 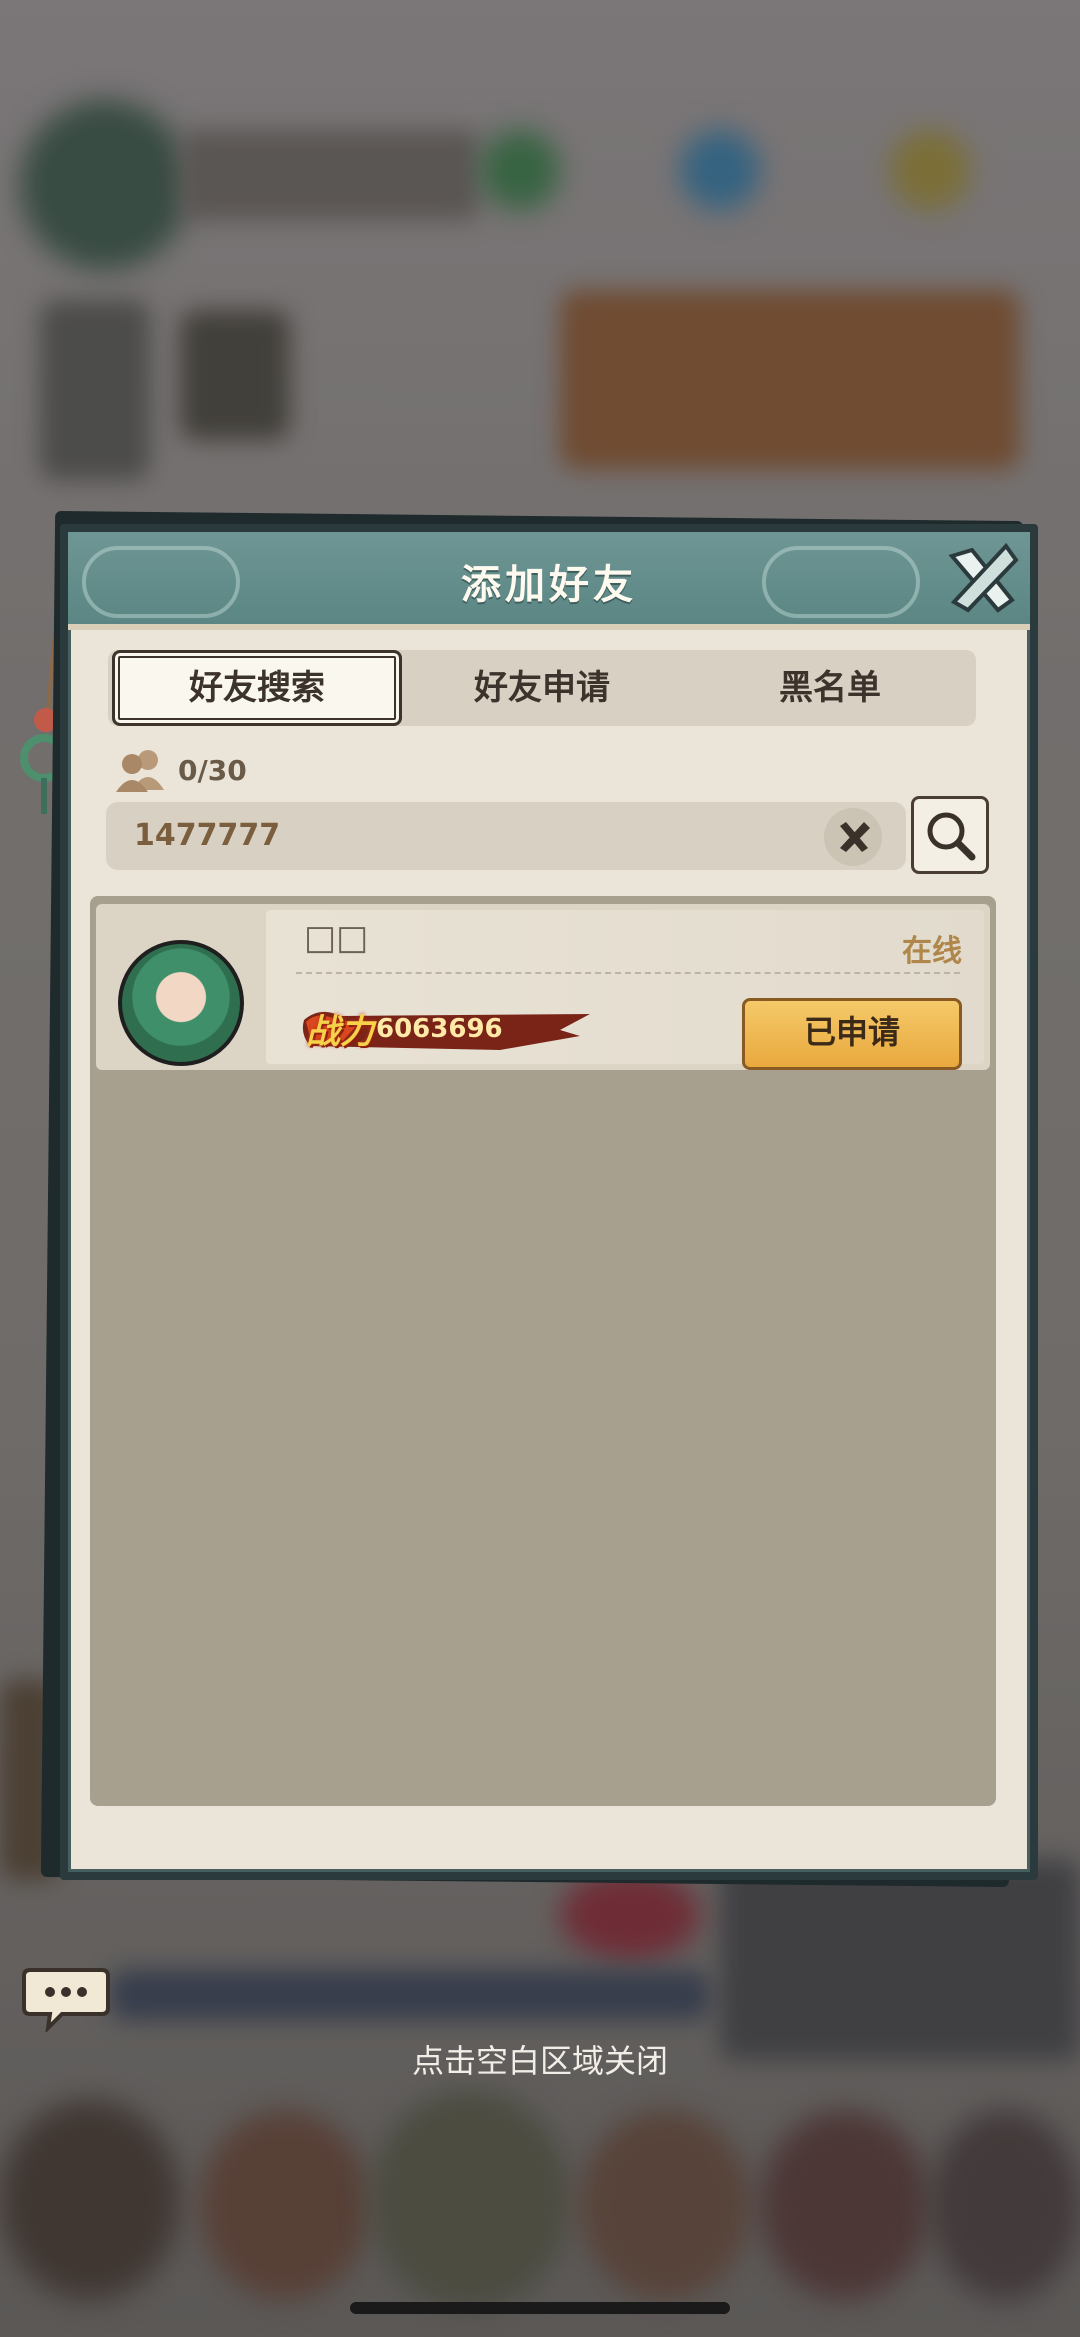 What do you see at coordinates (506, 836) in the screenshot?
I see `search-input: 1477777` at bounding box center [506, 836].